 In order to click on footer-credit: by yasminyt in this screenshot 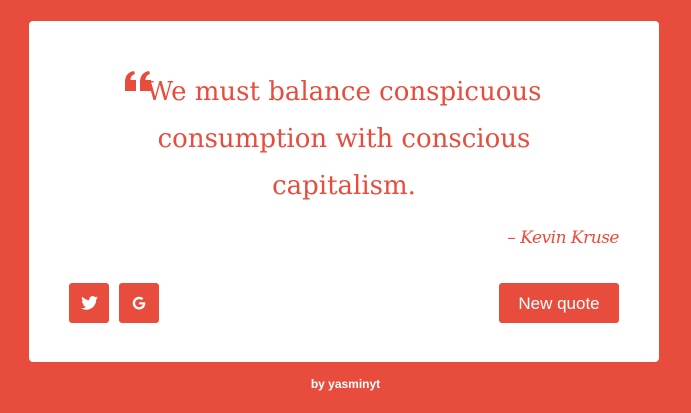, I will do `click(345, 384)`.